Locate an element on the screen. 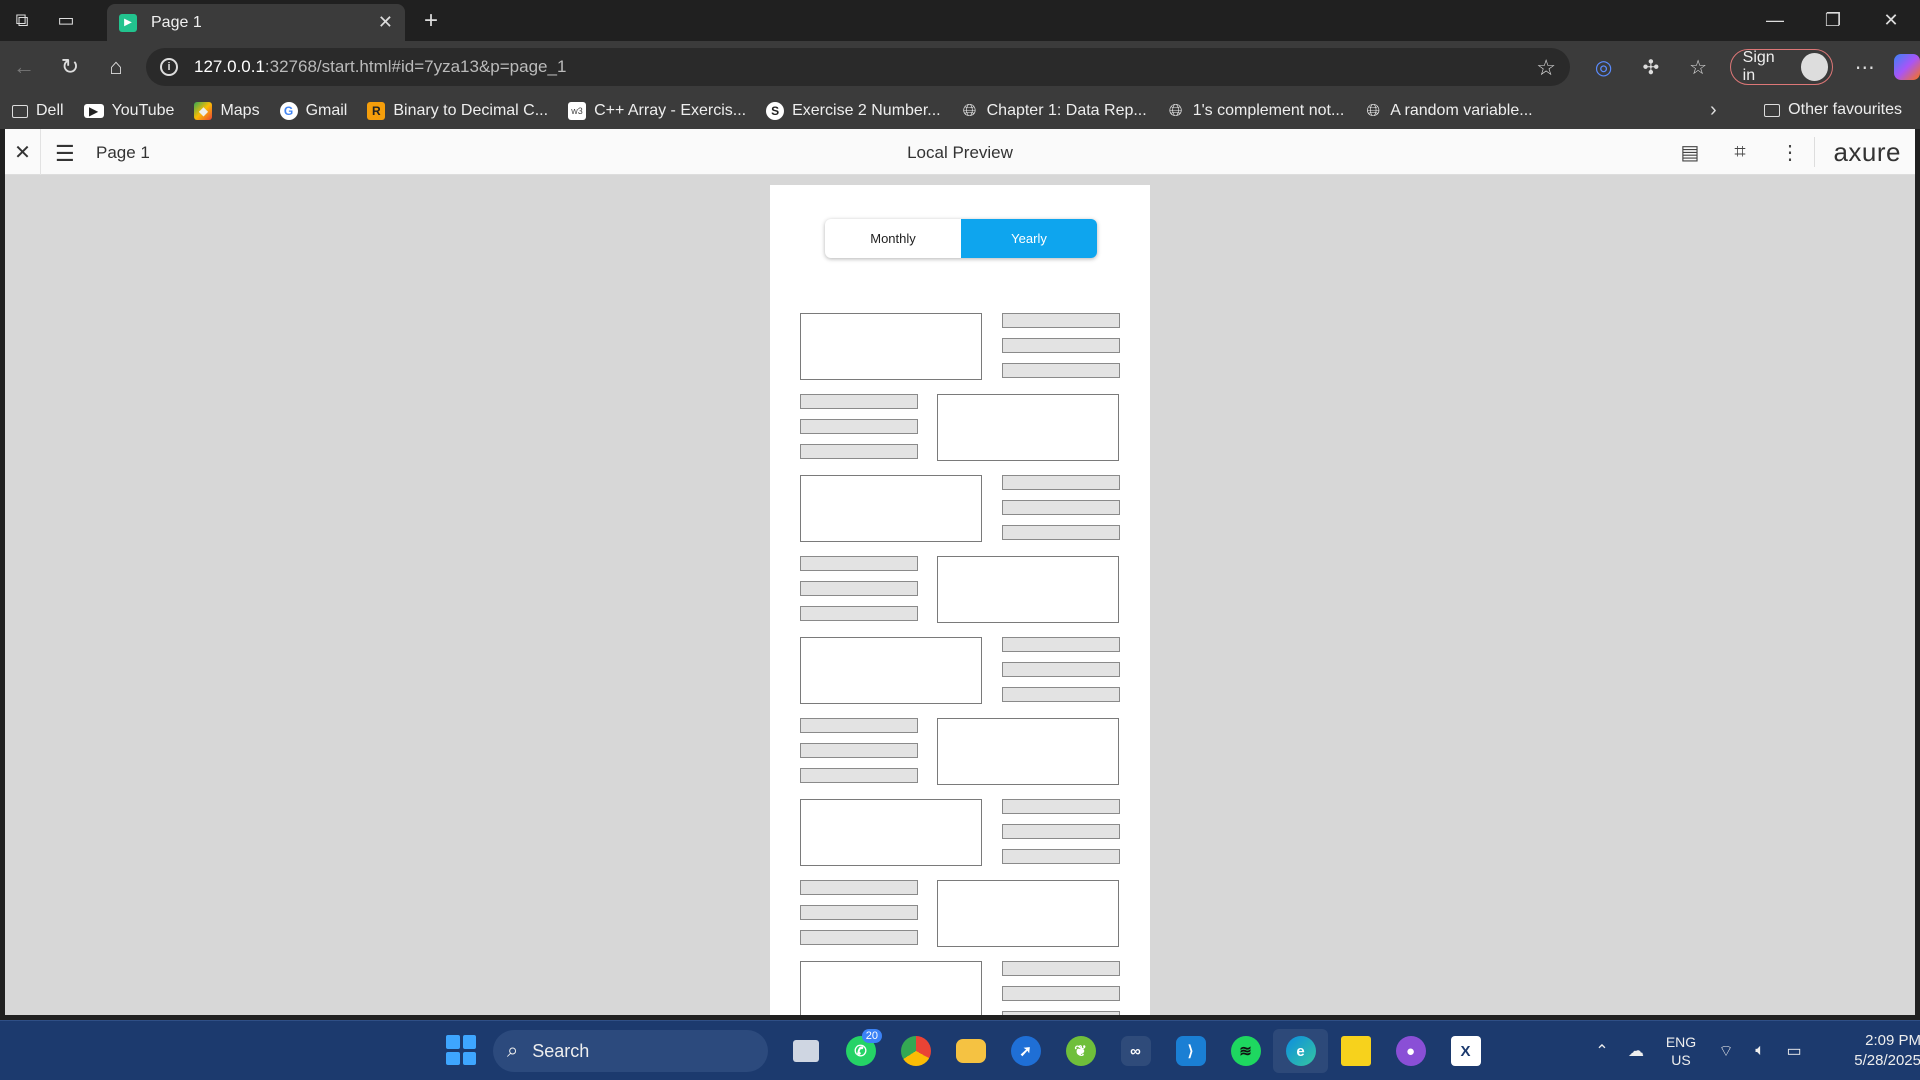  taskbar-task-view is located at coordinates (805, 1051).